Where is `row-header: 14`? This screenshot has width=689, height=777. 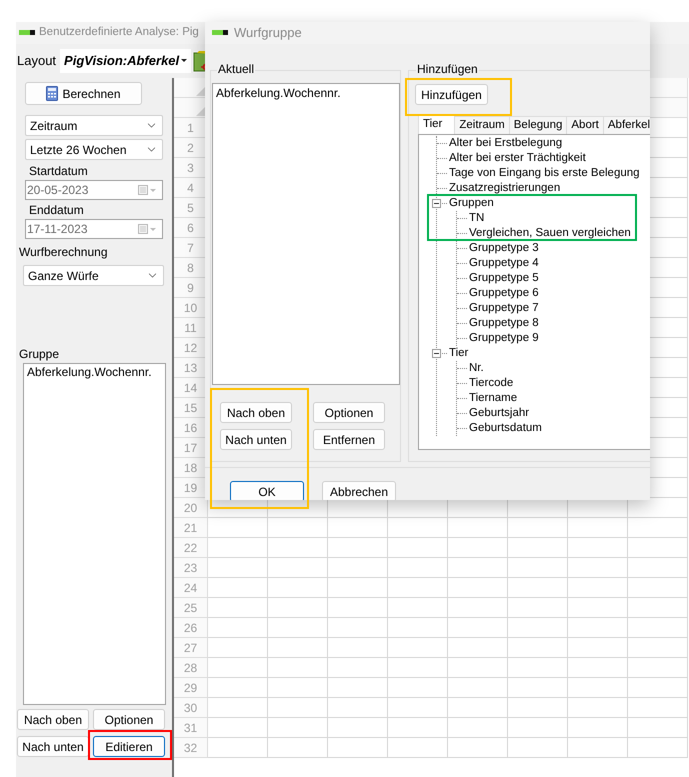 row-header: 14 is located at coordinates (191, 388).